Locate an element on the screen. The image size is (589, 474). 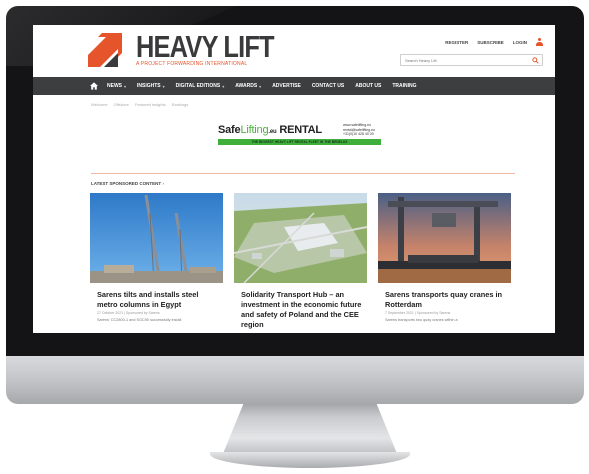
nav-item-news: NEWS ▾ is located at coordinates (116, 86).